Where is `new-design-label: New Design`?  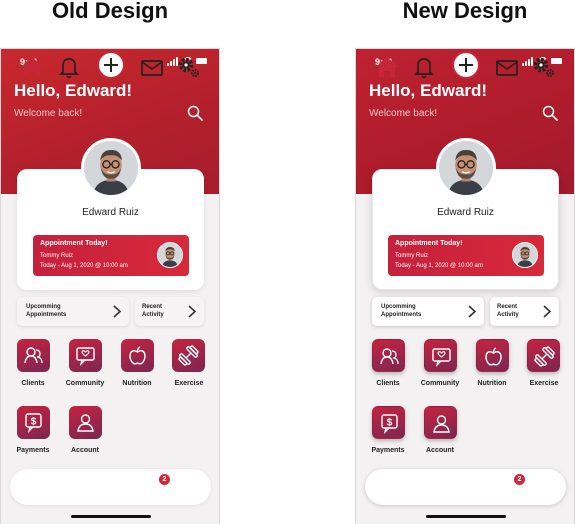
new-design-label: New Design is located at coordinates (465, 11).